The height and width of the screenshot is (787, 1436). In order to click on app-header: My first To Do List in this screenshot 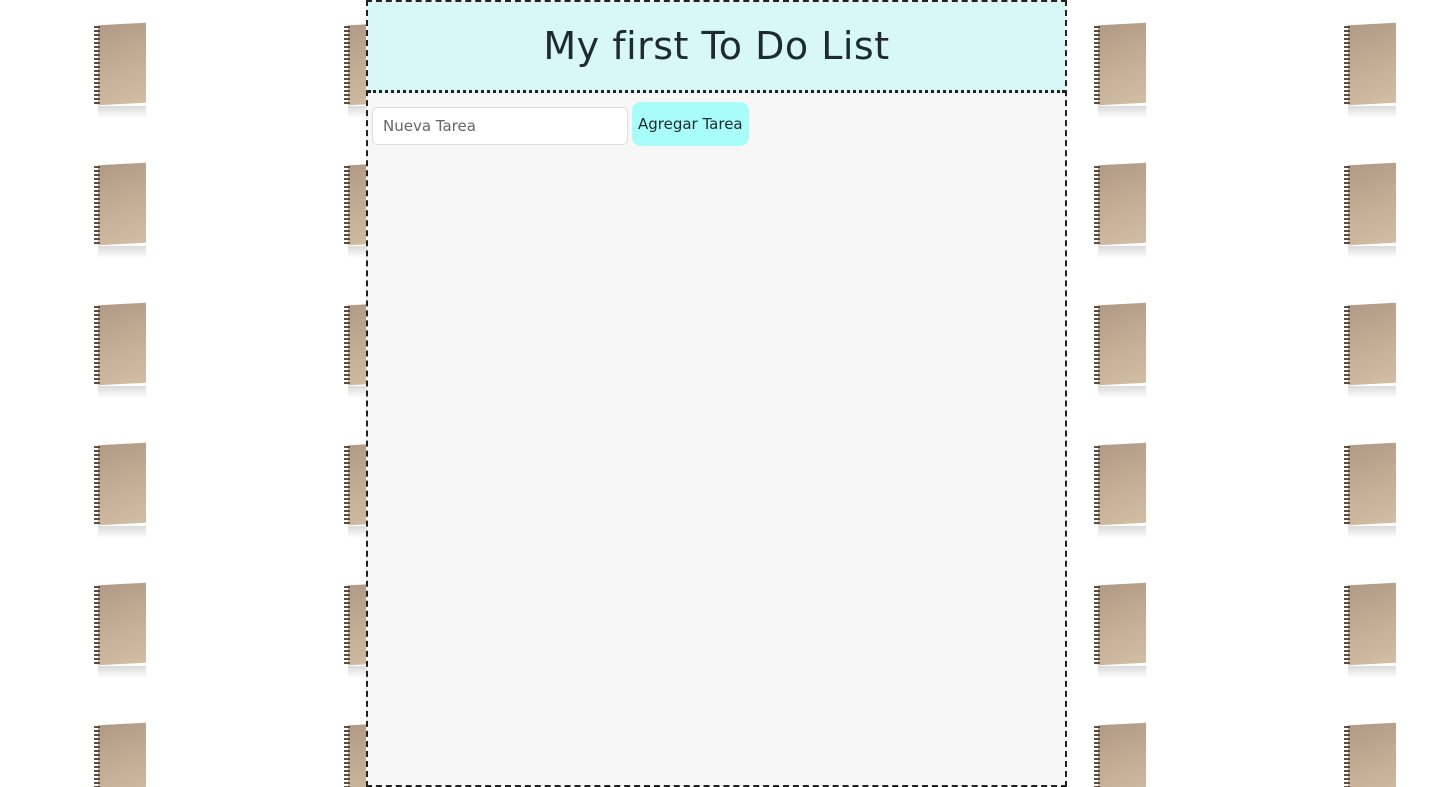, I will do `click(716, 47)`.